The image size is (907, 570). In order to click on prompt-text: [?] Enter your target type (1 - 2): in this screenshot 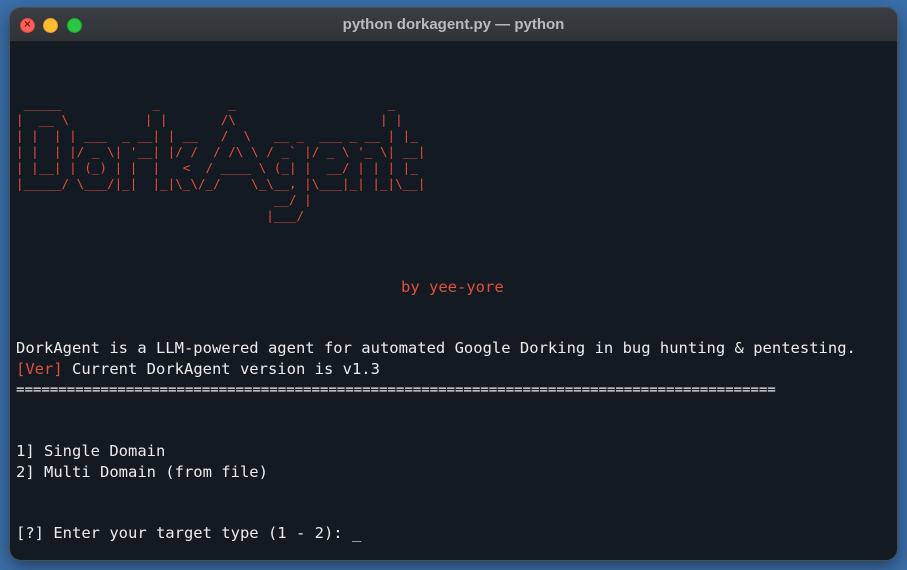, I will do `click(184, 533)`.